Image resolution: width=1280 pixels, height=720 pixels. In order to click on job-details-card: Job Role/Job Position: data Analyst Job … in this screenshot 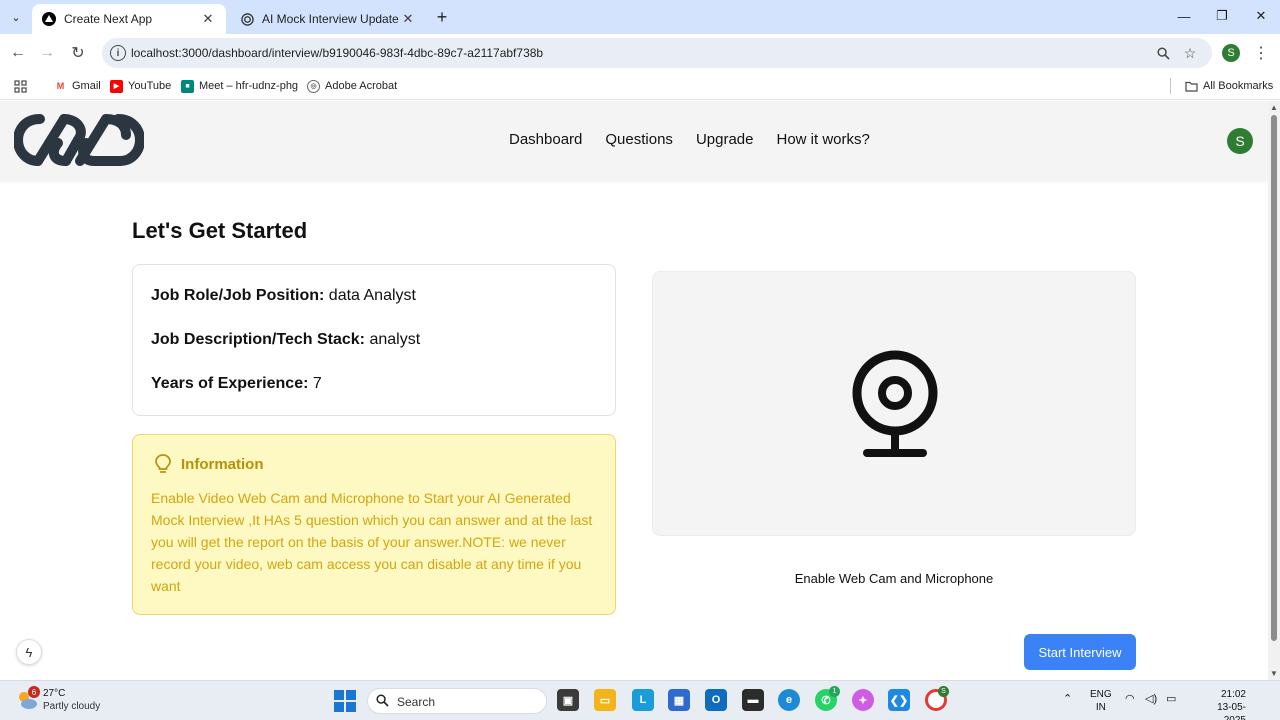, I will do `click(374, 340)`.